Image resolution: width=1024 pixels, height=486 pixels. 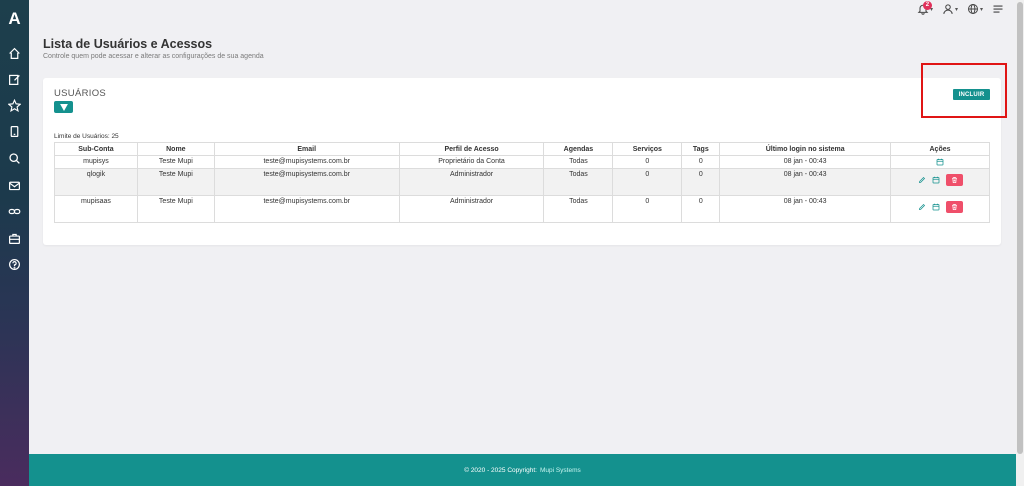 I want to click on notification-badge: 2, so click(x=927, y=5).